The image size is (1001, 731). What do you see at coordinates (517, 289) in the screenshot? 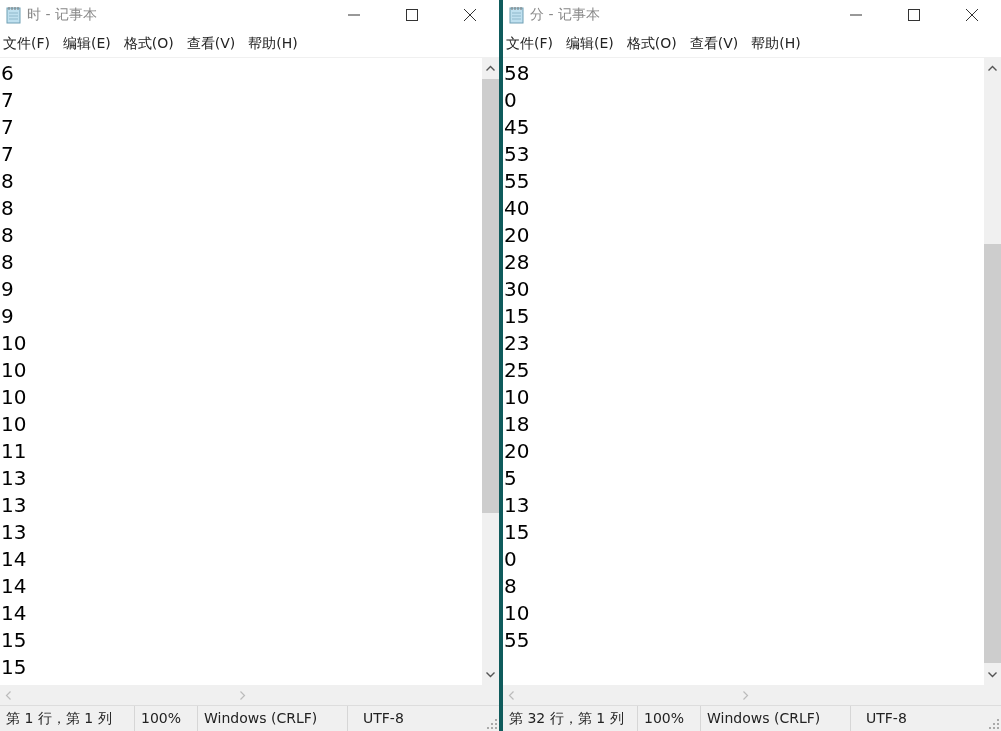
I see `text-line: 30` at bounding box center [517, 289].